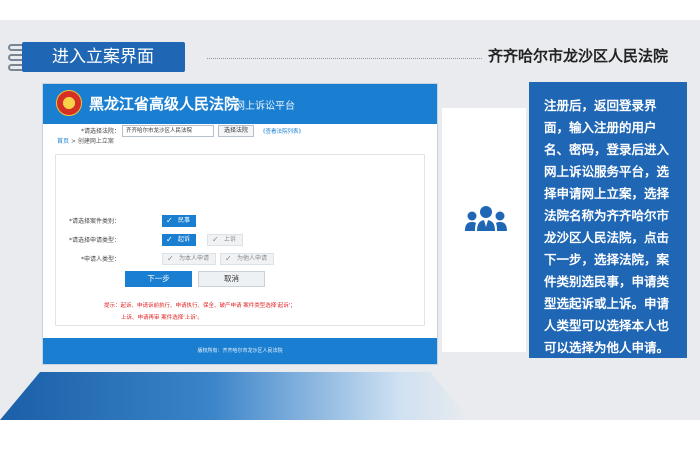 Image resolution: width=700 pixels, height=450 pixels. What do you see at coordinates (179, 221) in the screenshot?
I see `case-type-civil-option: ✓ 民事` at bounding box center [179, 221].